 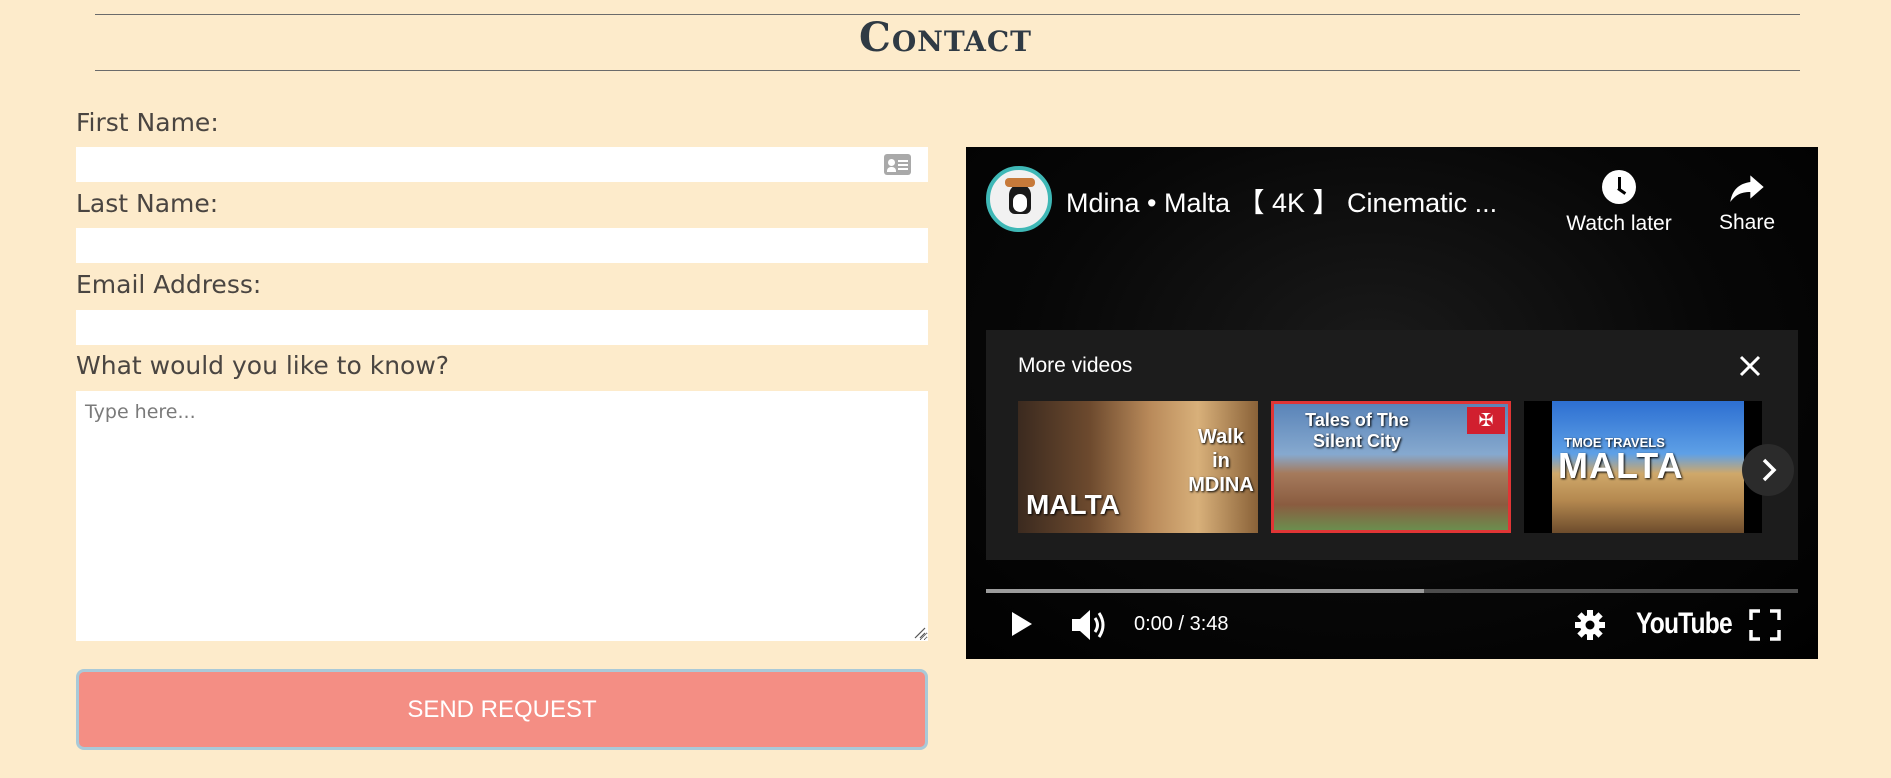 What do you see at coordinates (1021, 624) in the screenshot?
I see `play-icon` at bounding box center [1021, 624].